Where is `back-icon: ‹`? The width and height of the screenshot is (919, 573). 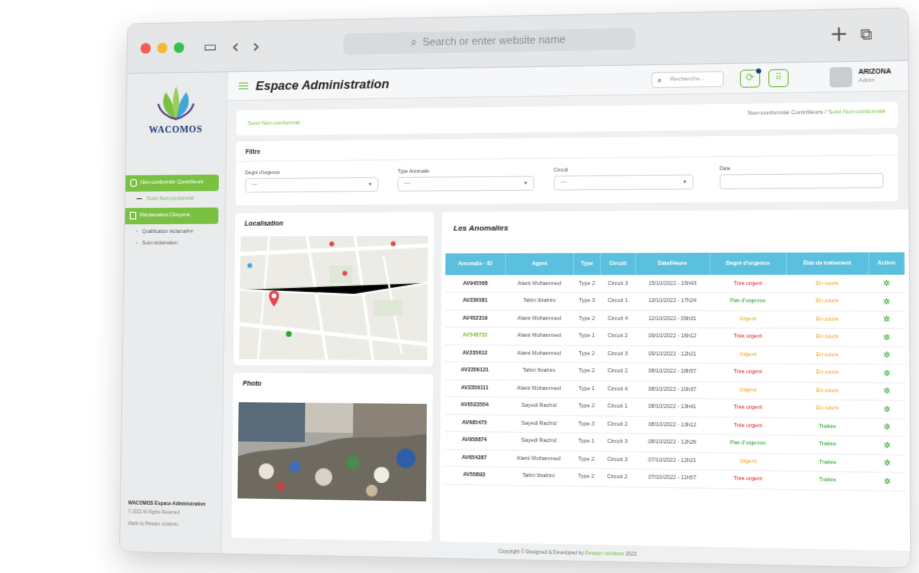 back-icon: ‹ is located at coordinates (236, 46).